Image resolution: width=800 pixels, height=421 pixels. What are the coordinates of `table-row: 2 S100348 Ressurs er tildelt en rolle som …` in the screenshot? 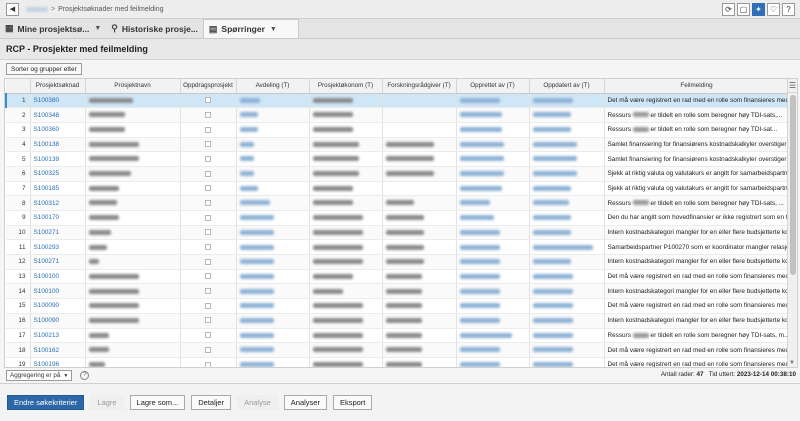 It's located at (398, 115).